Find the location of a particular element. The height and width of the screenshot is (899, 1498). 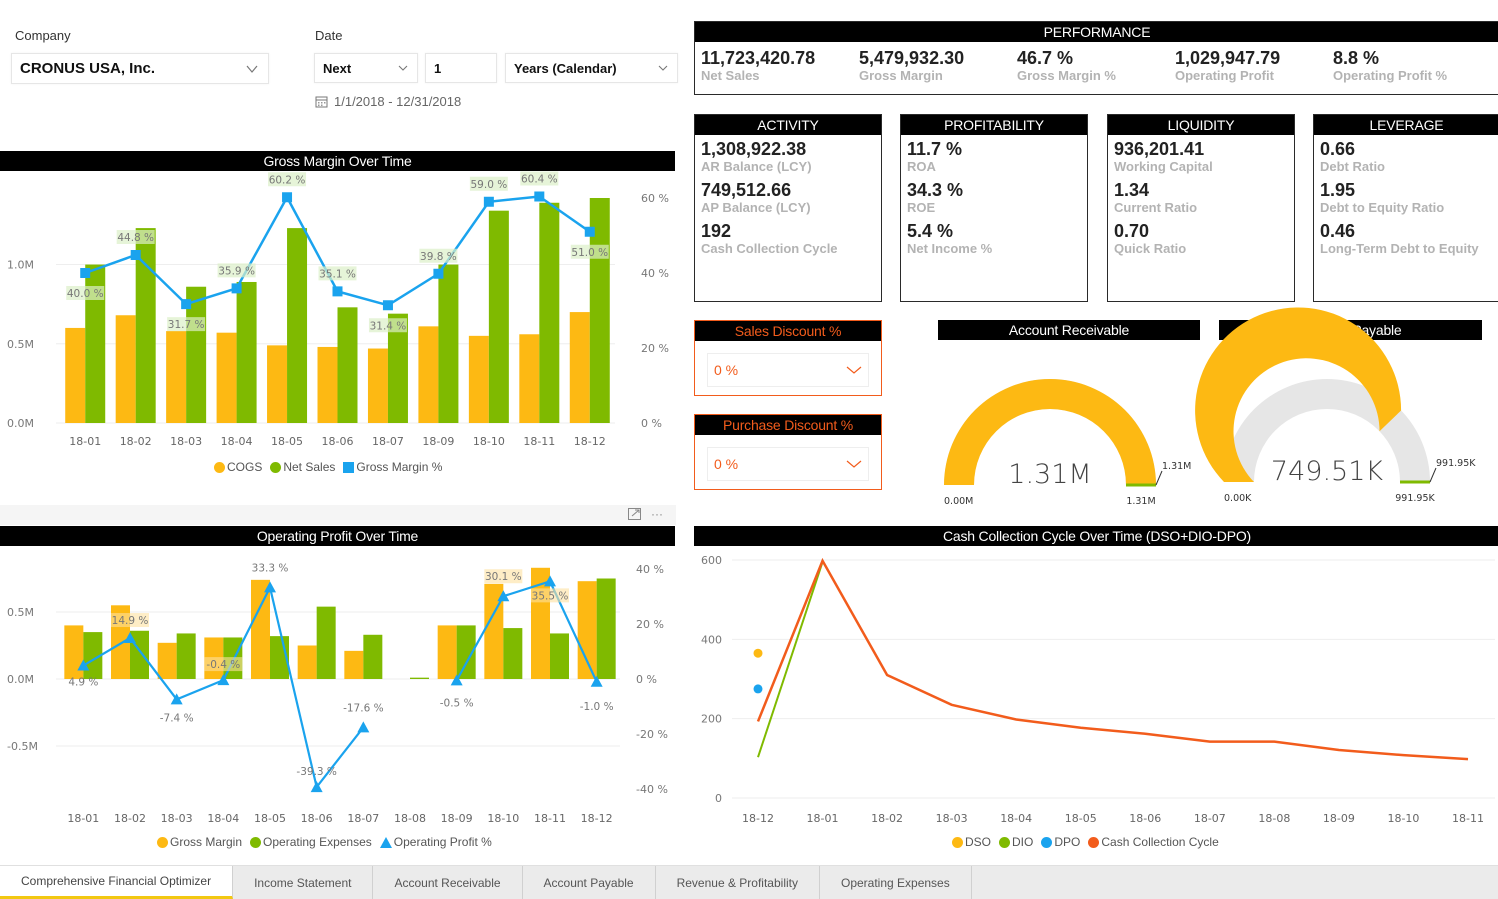

sales-discount-title: Sales Discount % is located at coordinates (788, 331).